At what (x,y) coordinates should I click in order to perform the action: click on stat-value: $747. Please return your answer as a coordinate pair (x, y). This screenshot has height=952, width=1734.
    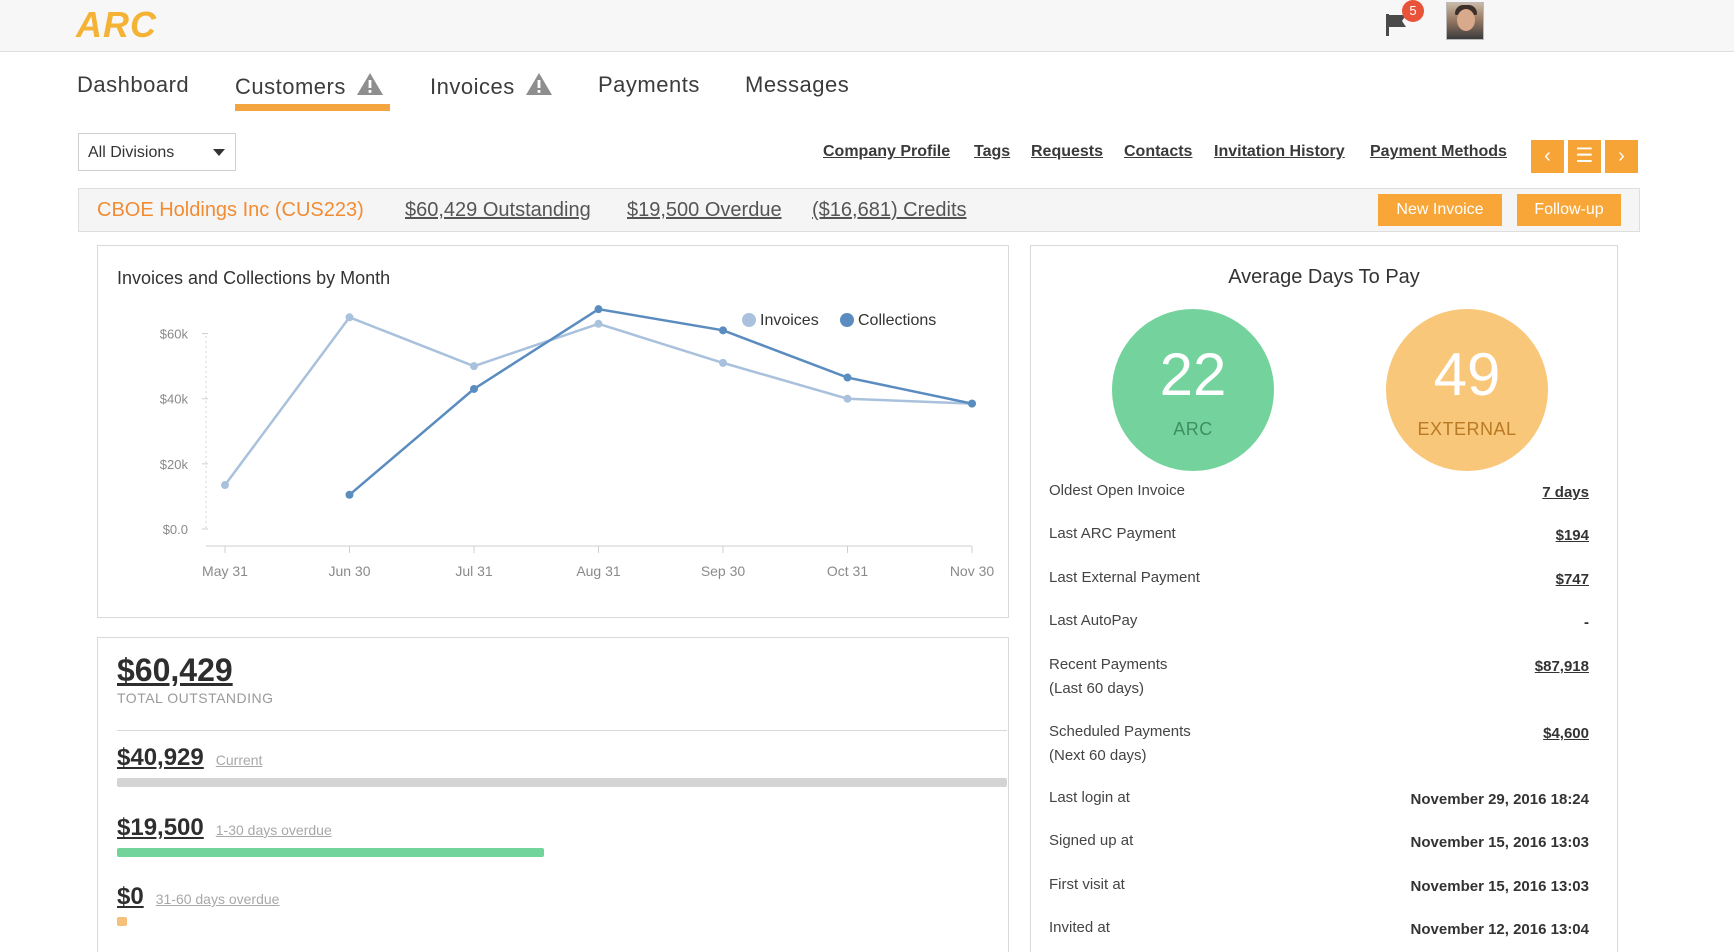
    Looking at the image, I should click on (1572, 579).